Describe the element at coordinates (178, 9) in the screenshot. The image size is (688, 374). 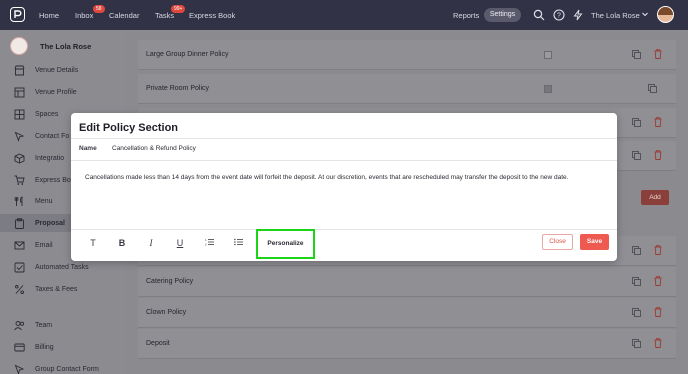
I see `tasks-badge: 99+` at that location.